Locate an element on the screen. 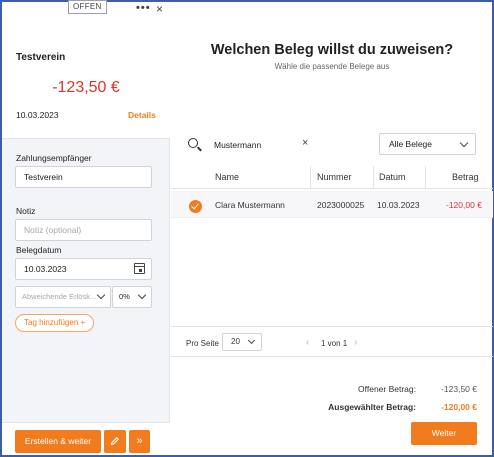 The height and width of the screenshot is (457, 494). column-header-number: Nummer is located at coordinates (334, 177).